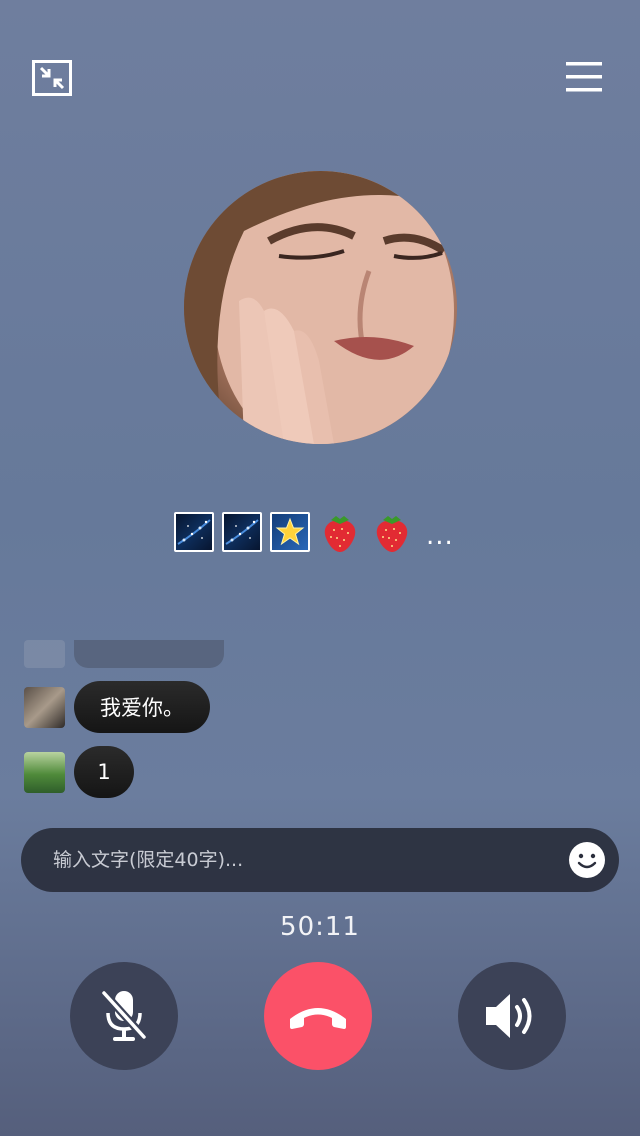 This screenshot has width=640, height=1136. I want to click on menu-button, so click(586, 78).